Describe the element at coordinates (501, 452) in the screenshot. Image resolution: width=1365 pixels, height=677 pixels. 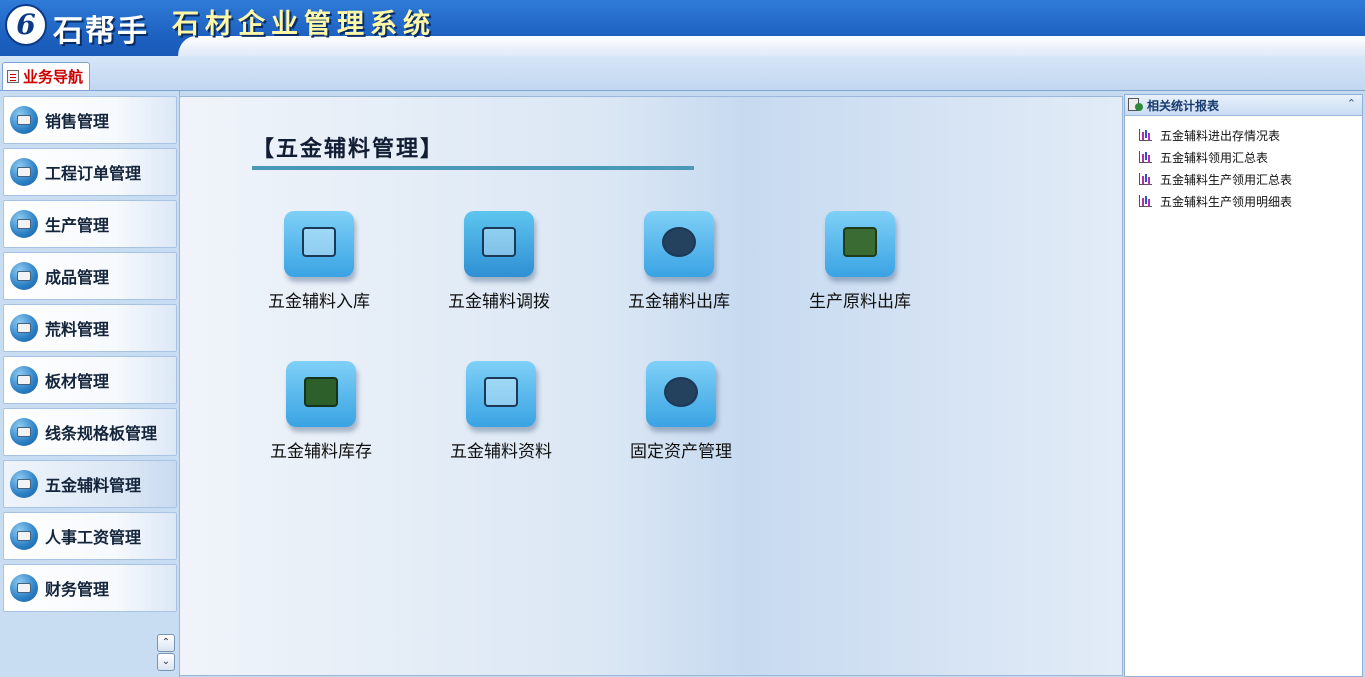
I see `tile-label: 五金辅料资料` at that location.